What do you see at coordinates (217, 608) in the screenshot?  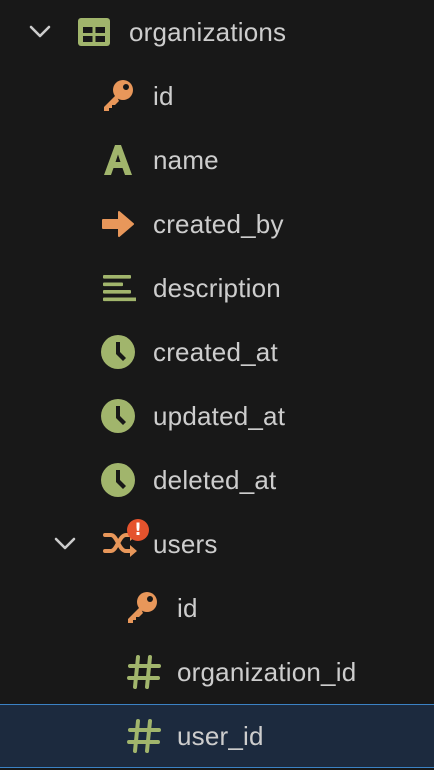 I see `column-item-users-id: id` at bounding box center [217, 608].